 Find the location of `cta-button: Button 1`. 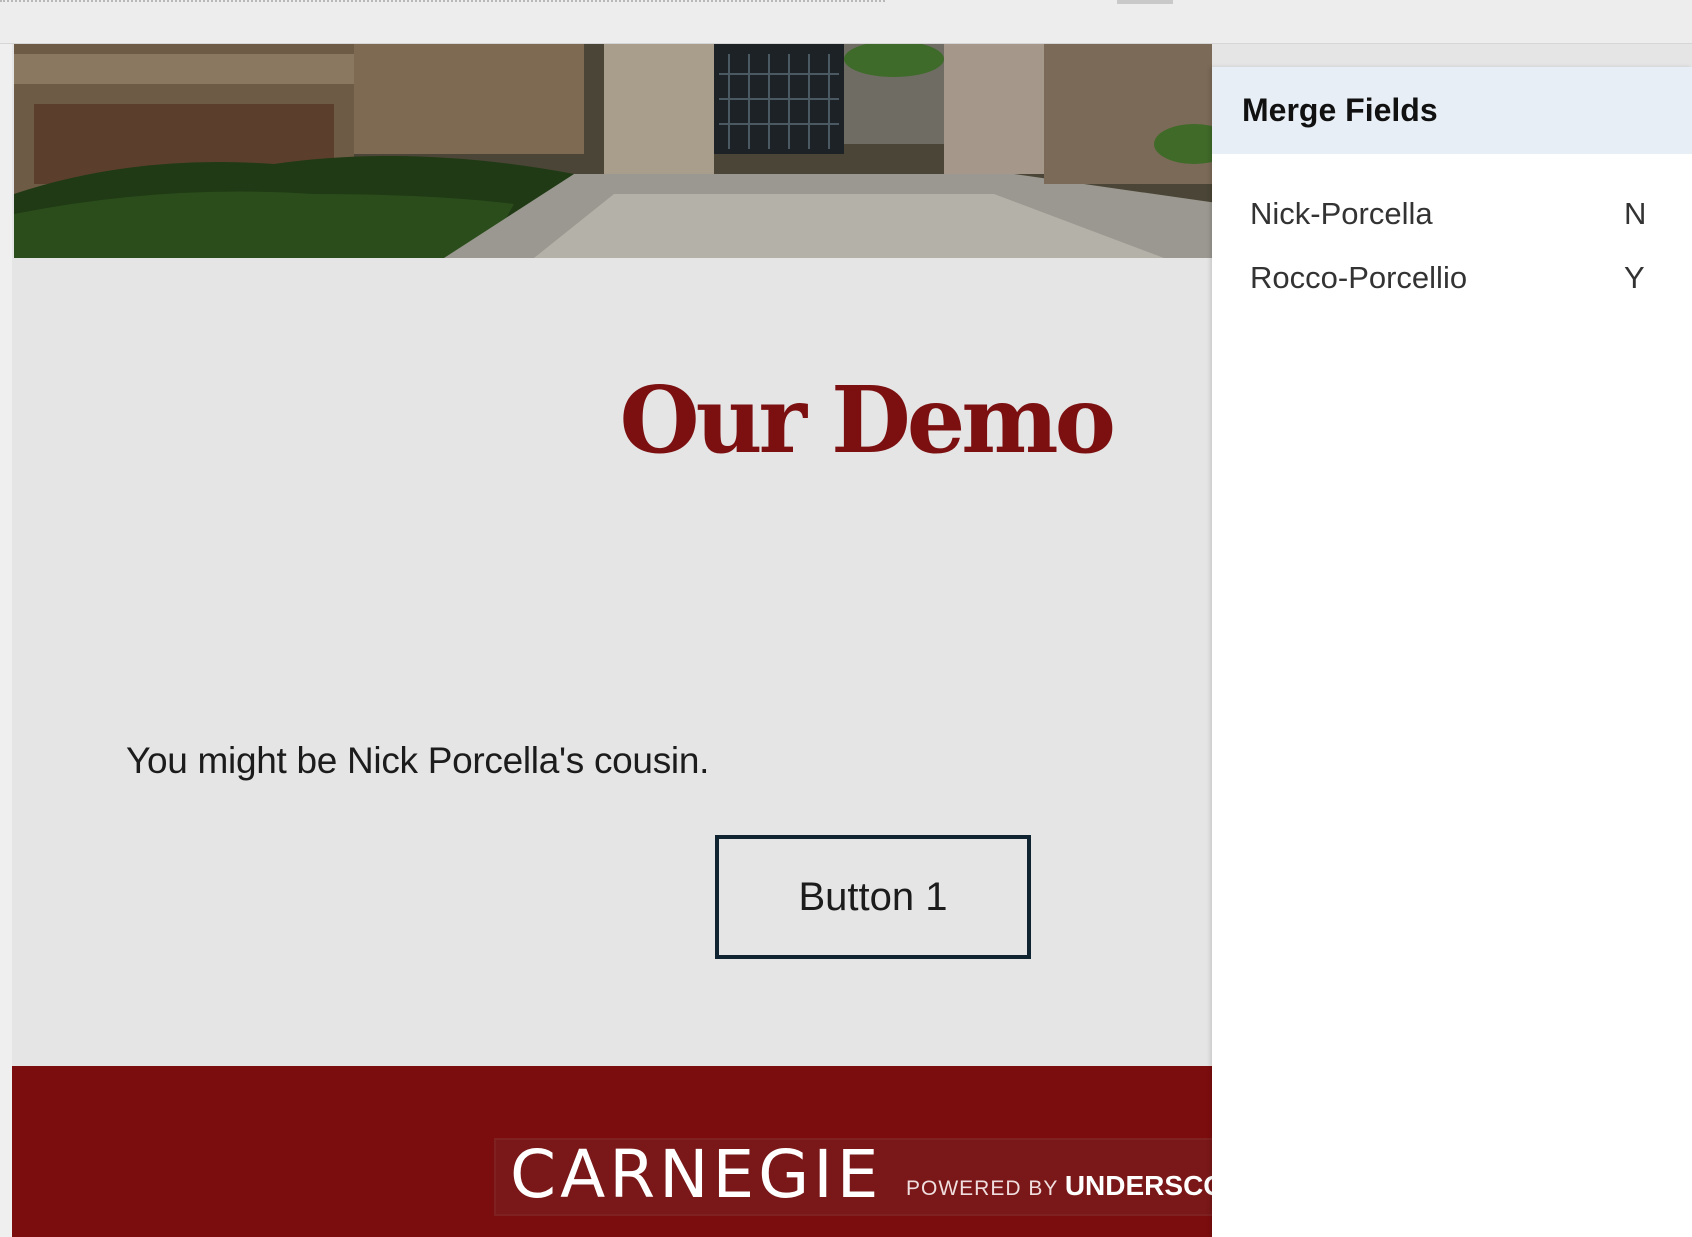

cta-button: Button 1 is located at coordinates (873, 897).